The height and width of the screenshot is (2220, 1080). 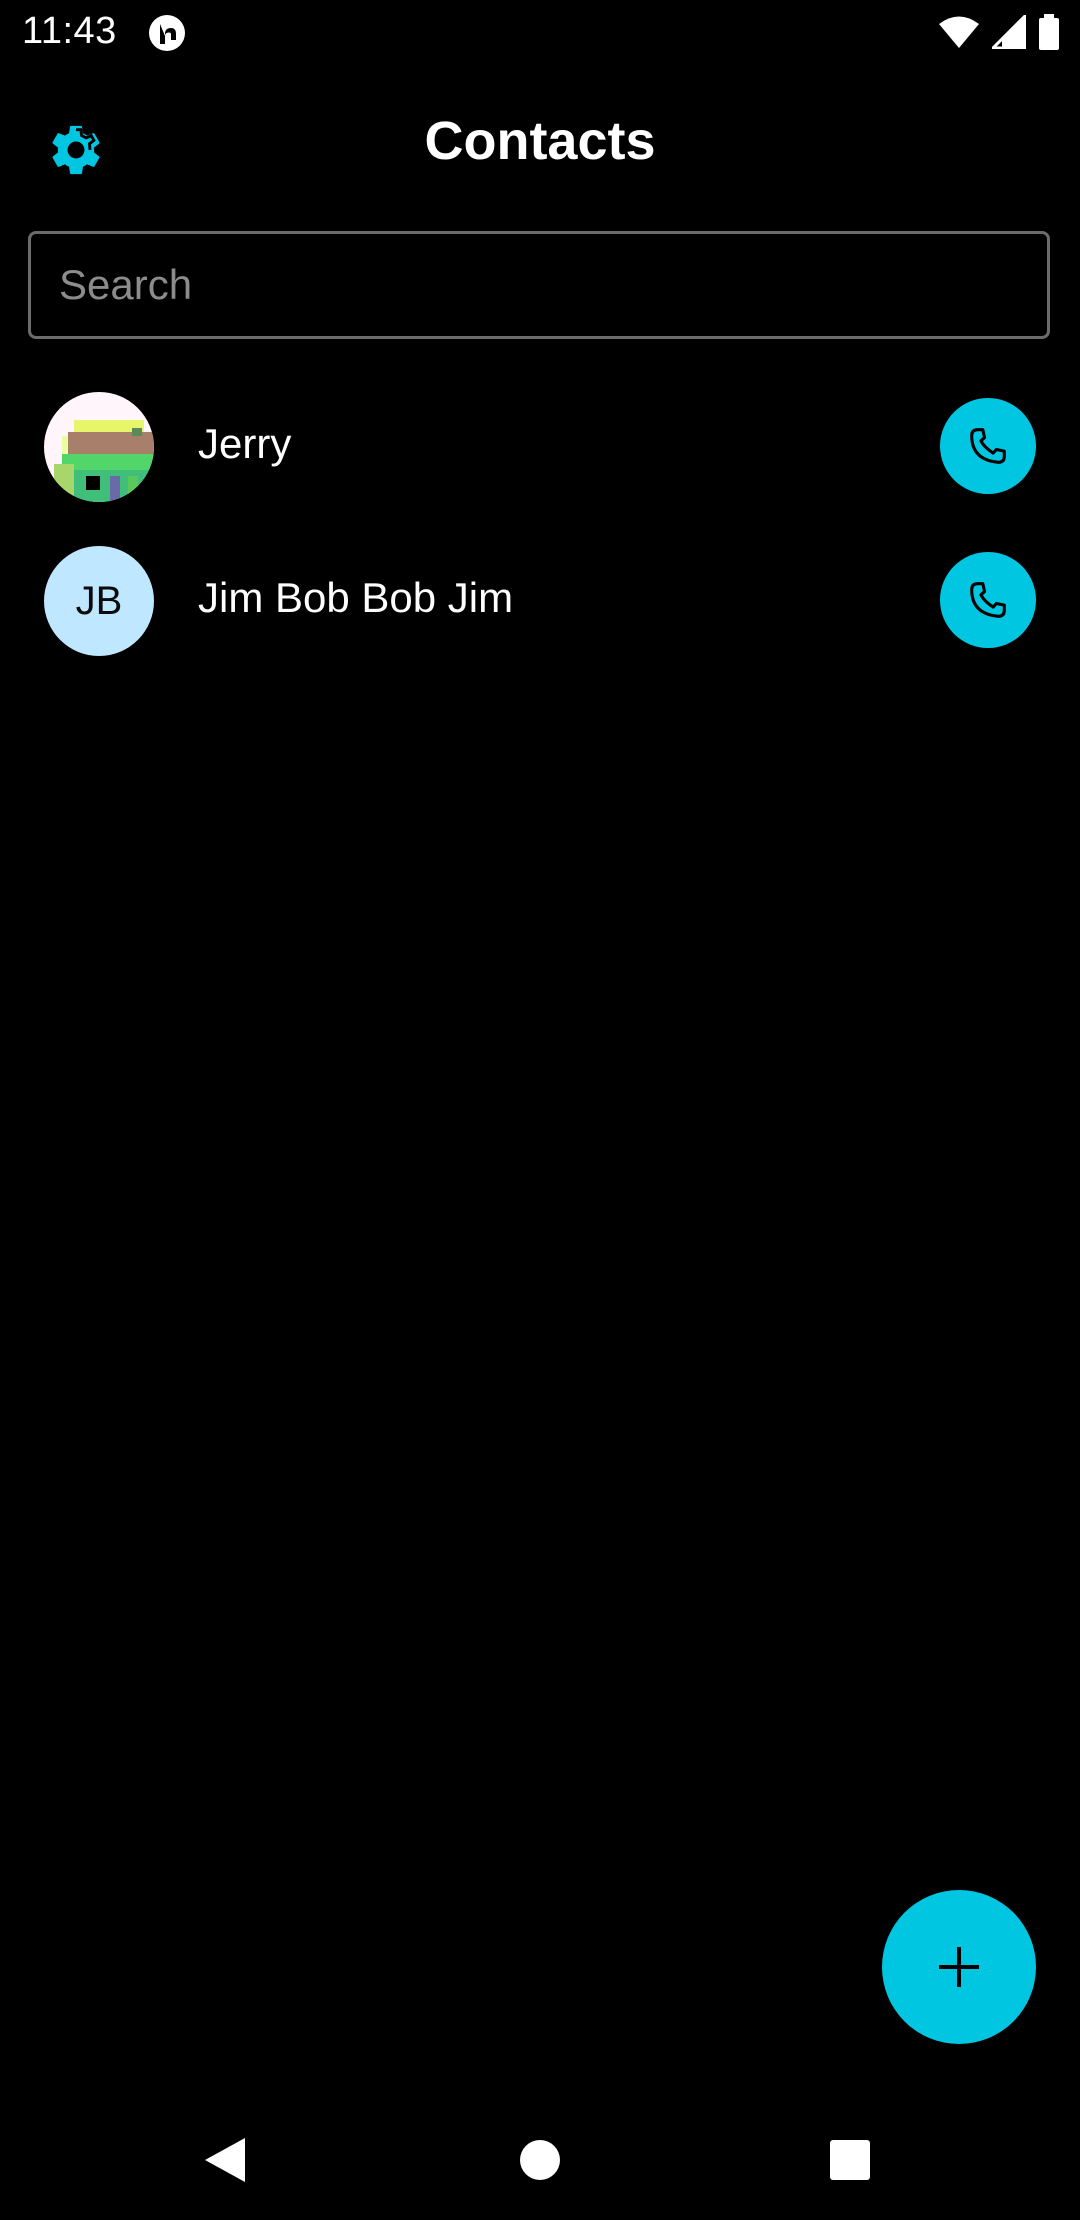 I want to click on search-input, so click(x=539, y=285).